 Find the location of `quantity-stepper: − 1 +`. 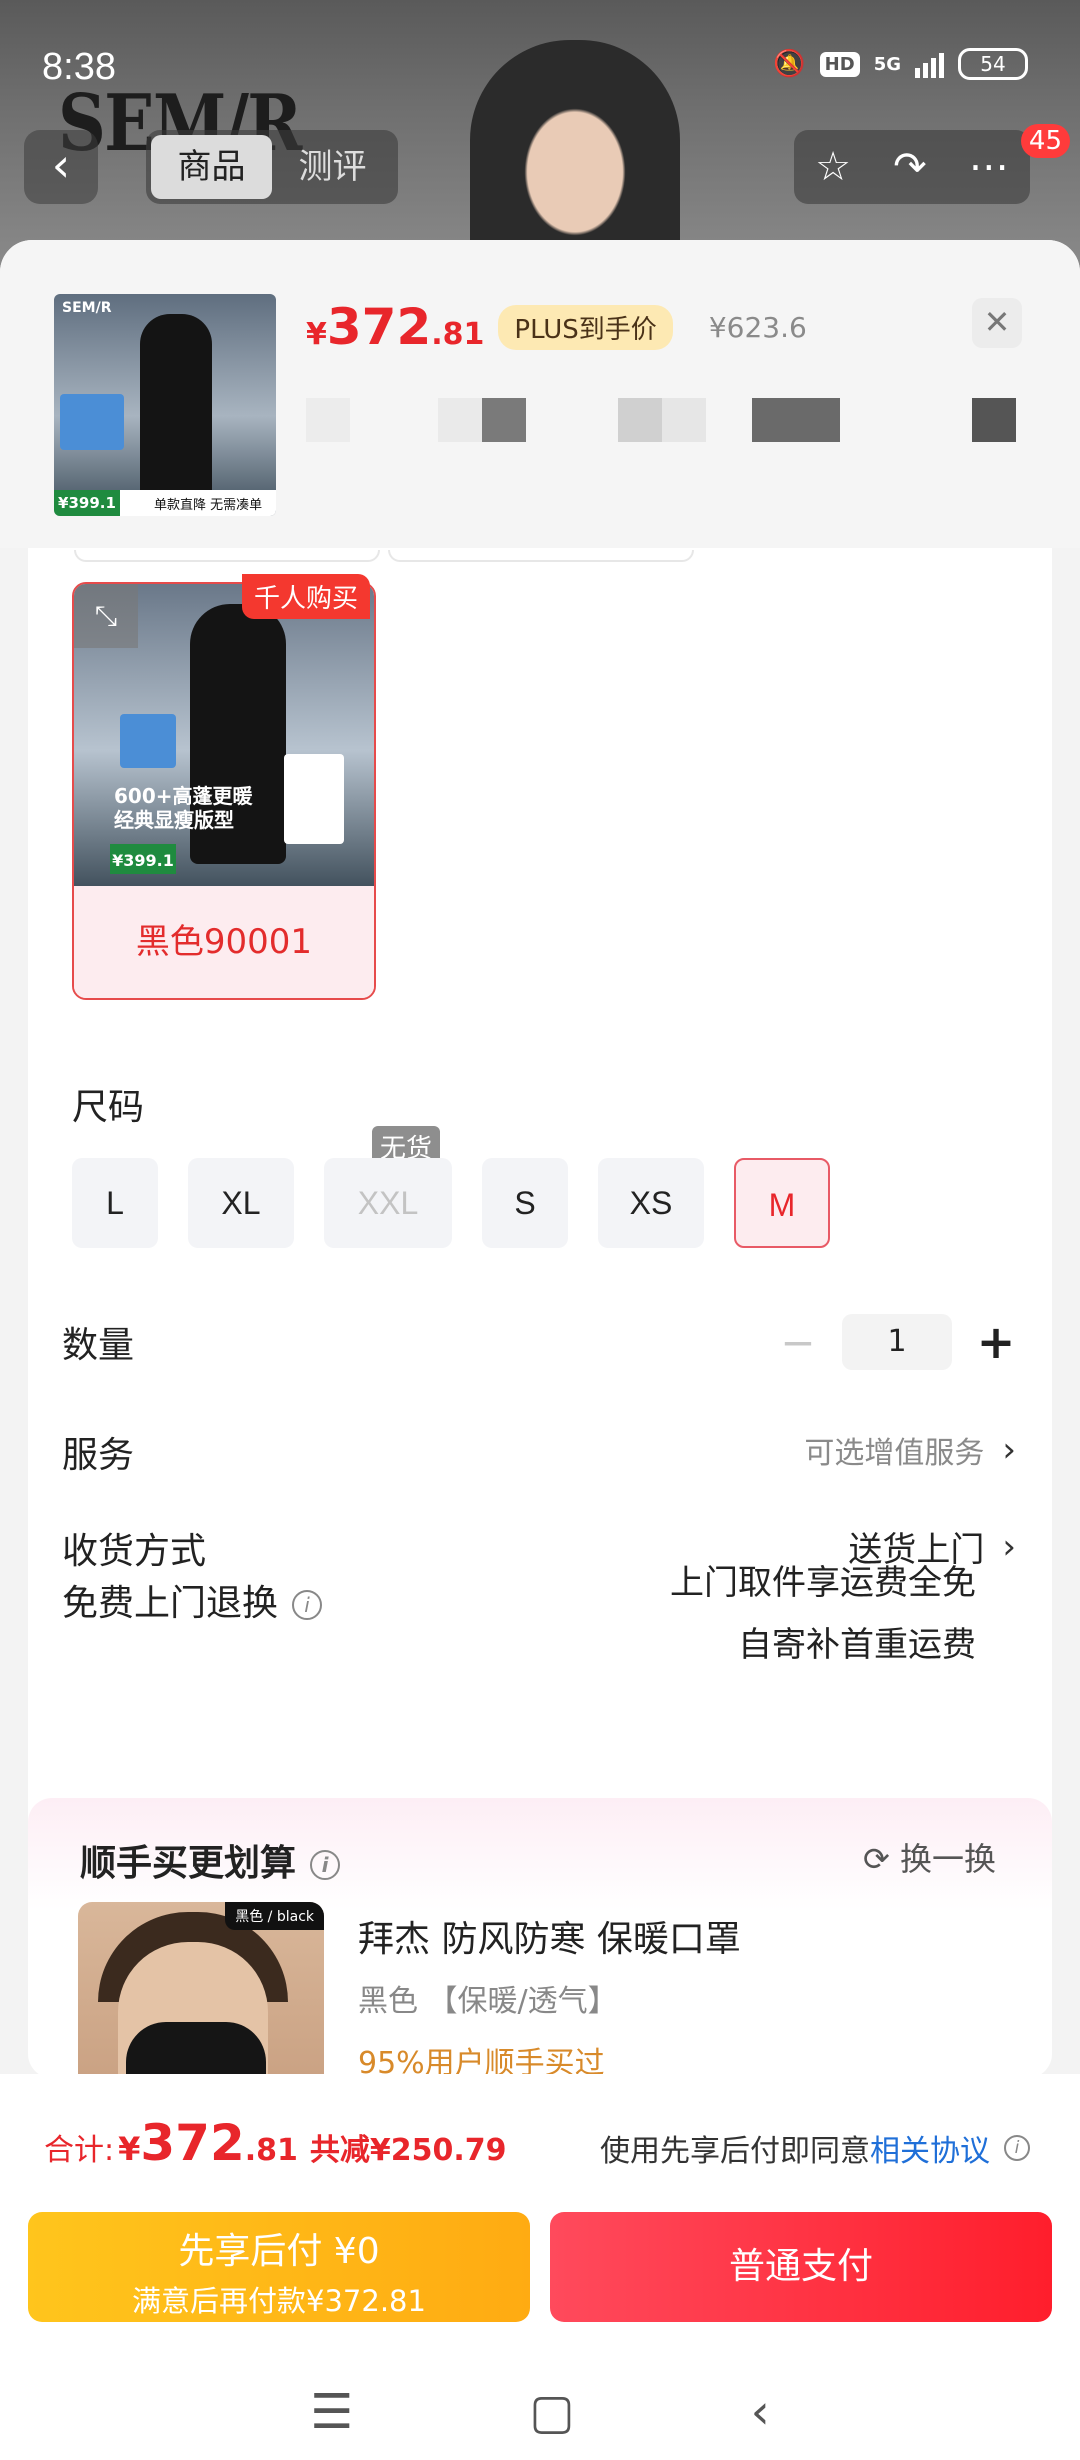

quantity-stepper: − 1 + is located at coordinates (897, 1342).